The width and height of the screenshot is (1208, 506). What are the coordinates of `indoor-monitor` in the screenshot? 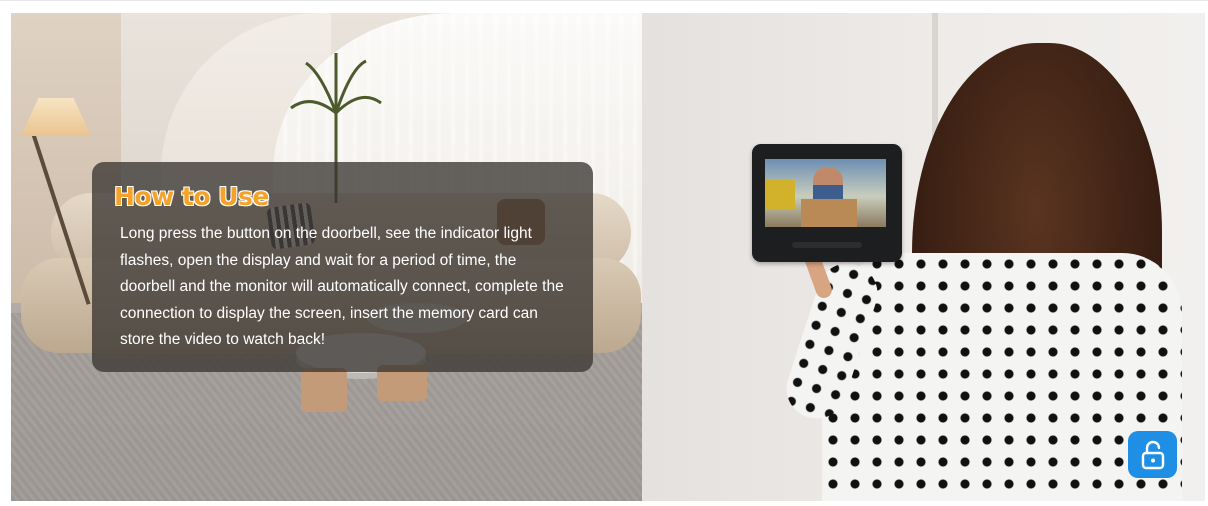 It's located at (827, 203).